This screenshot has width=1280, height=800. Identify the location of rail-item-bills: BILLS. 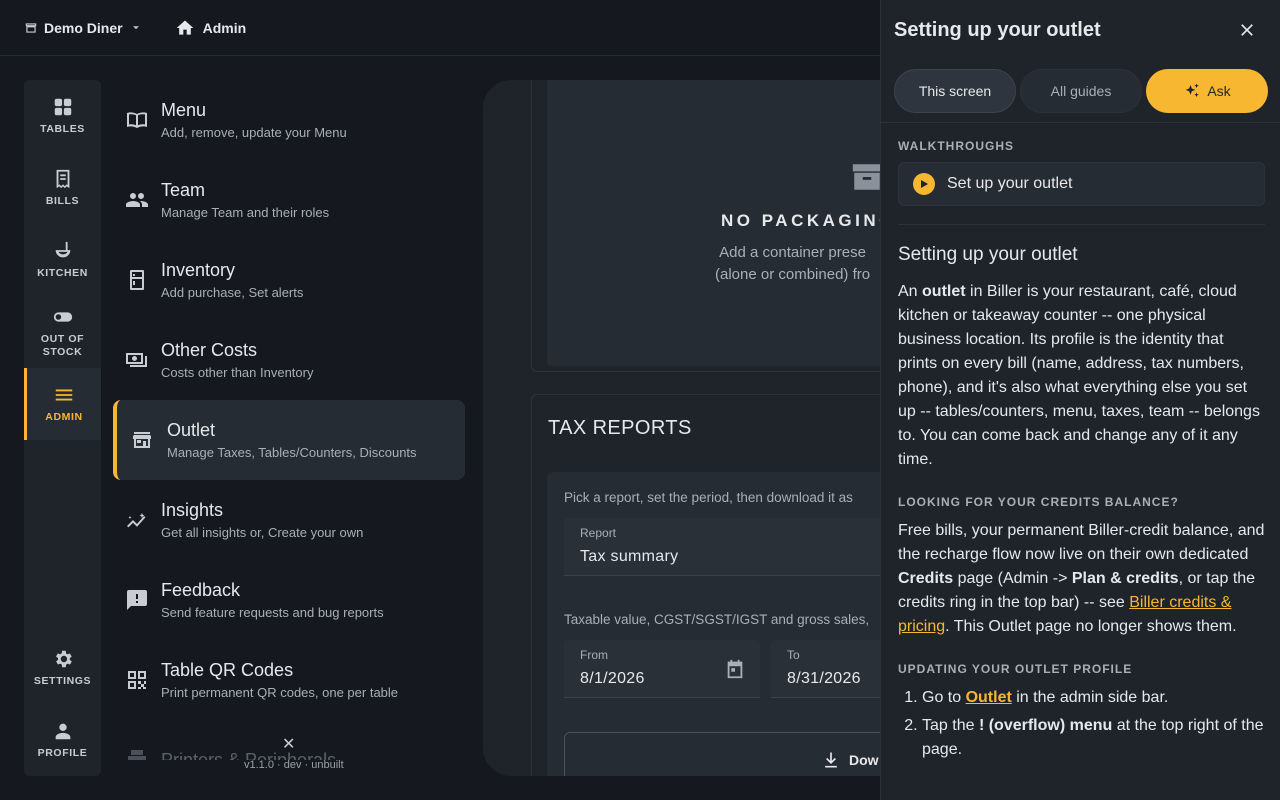
(62, 188).